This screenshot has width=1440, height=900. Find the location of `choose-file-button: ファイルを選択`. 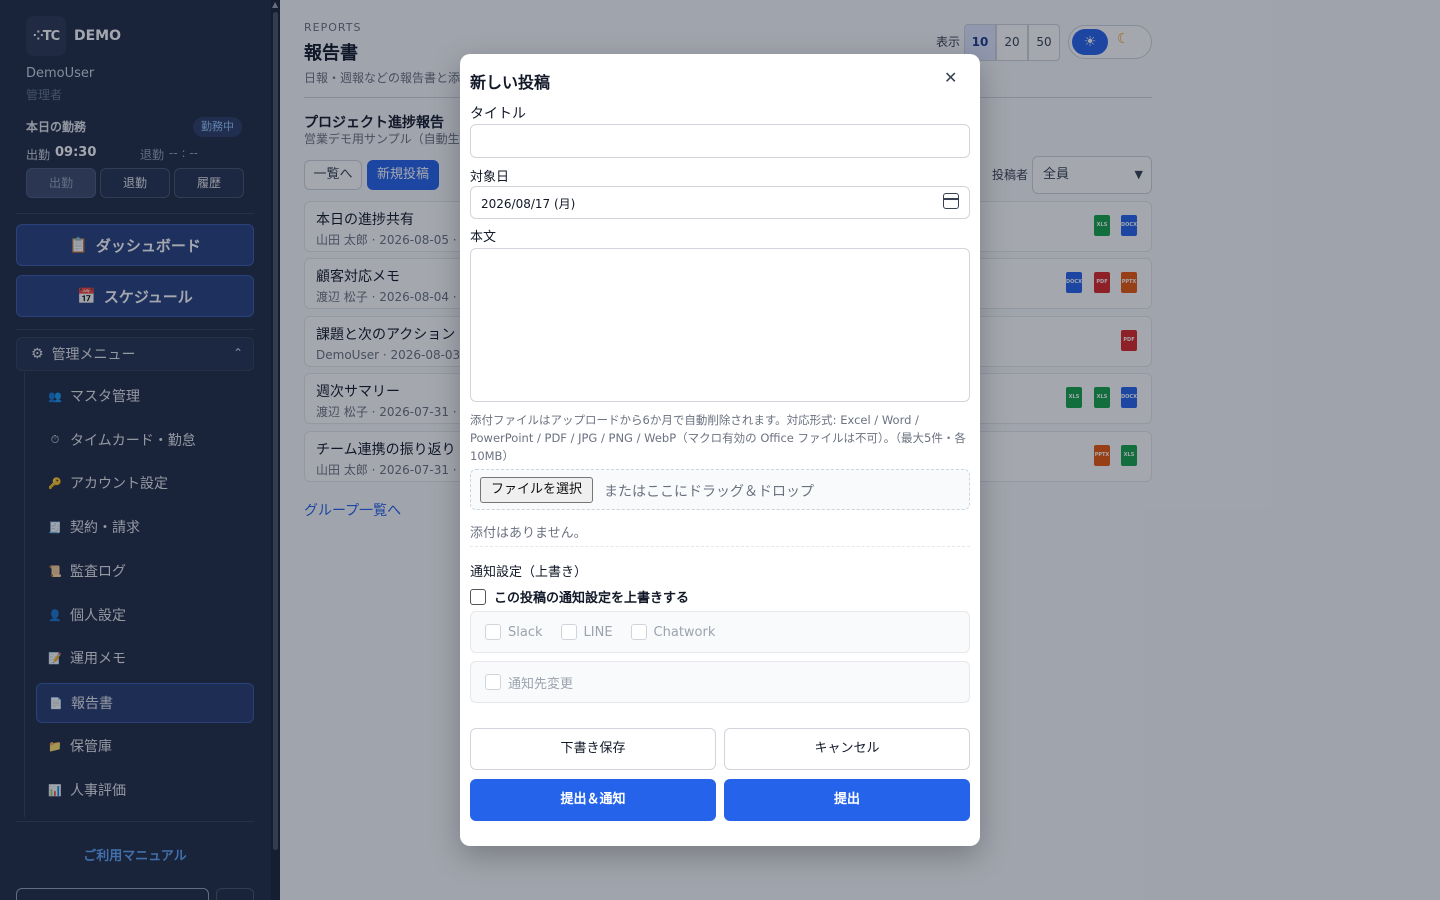

choose-file-button: ファイルを選択 is located at coordinates (537, 490).